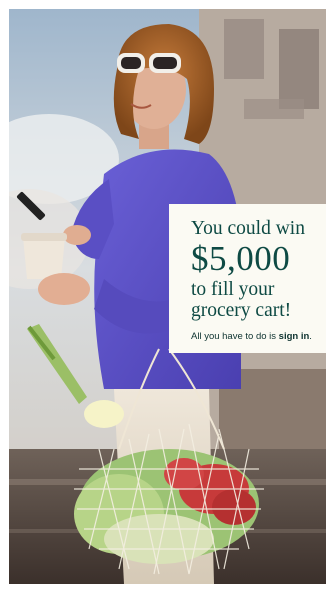  What do you see at coordinates (294, 336) in the screenshot?
I see `sign-in-link: sign in` at bounding box center [294, 336].